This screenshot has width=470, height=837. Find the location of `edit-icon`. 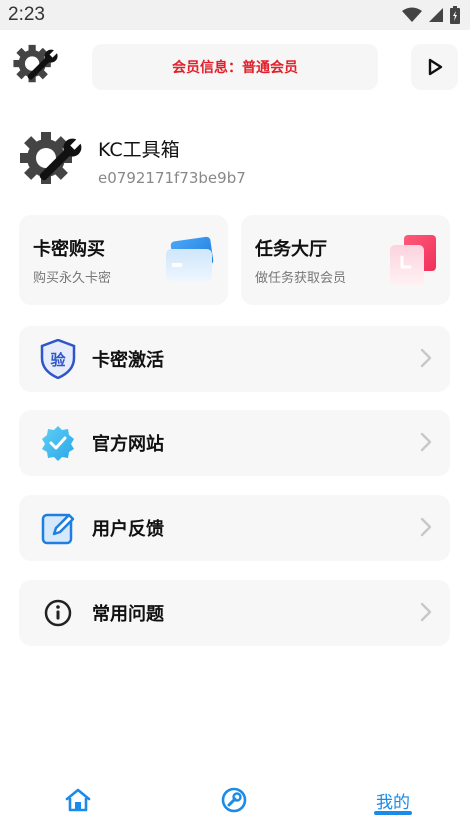

edit-icon is located at coordinates (58, 528).